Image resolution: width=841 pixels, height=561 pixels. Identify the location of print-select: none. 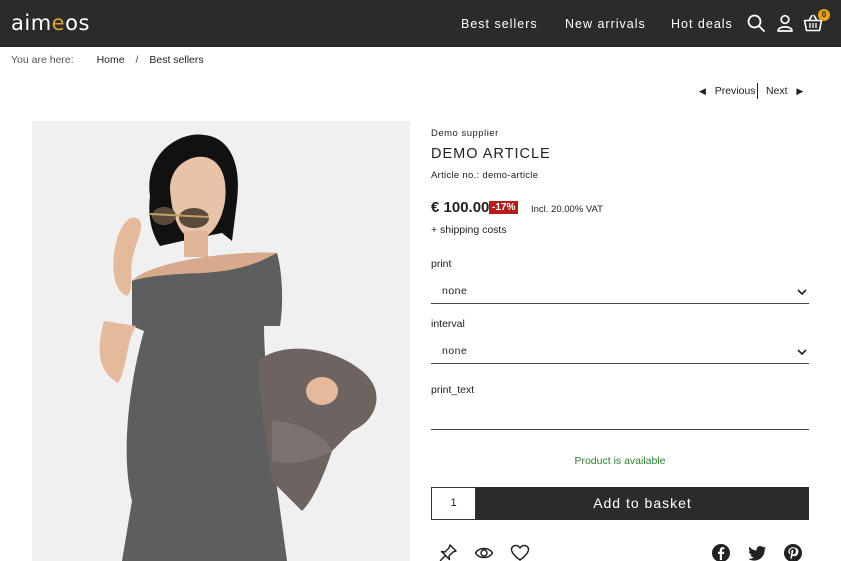
(620, 292).